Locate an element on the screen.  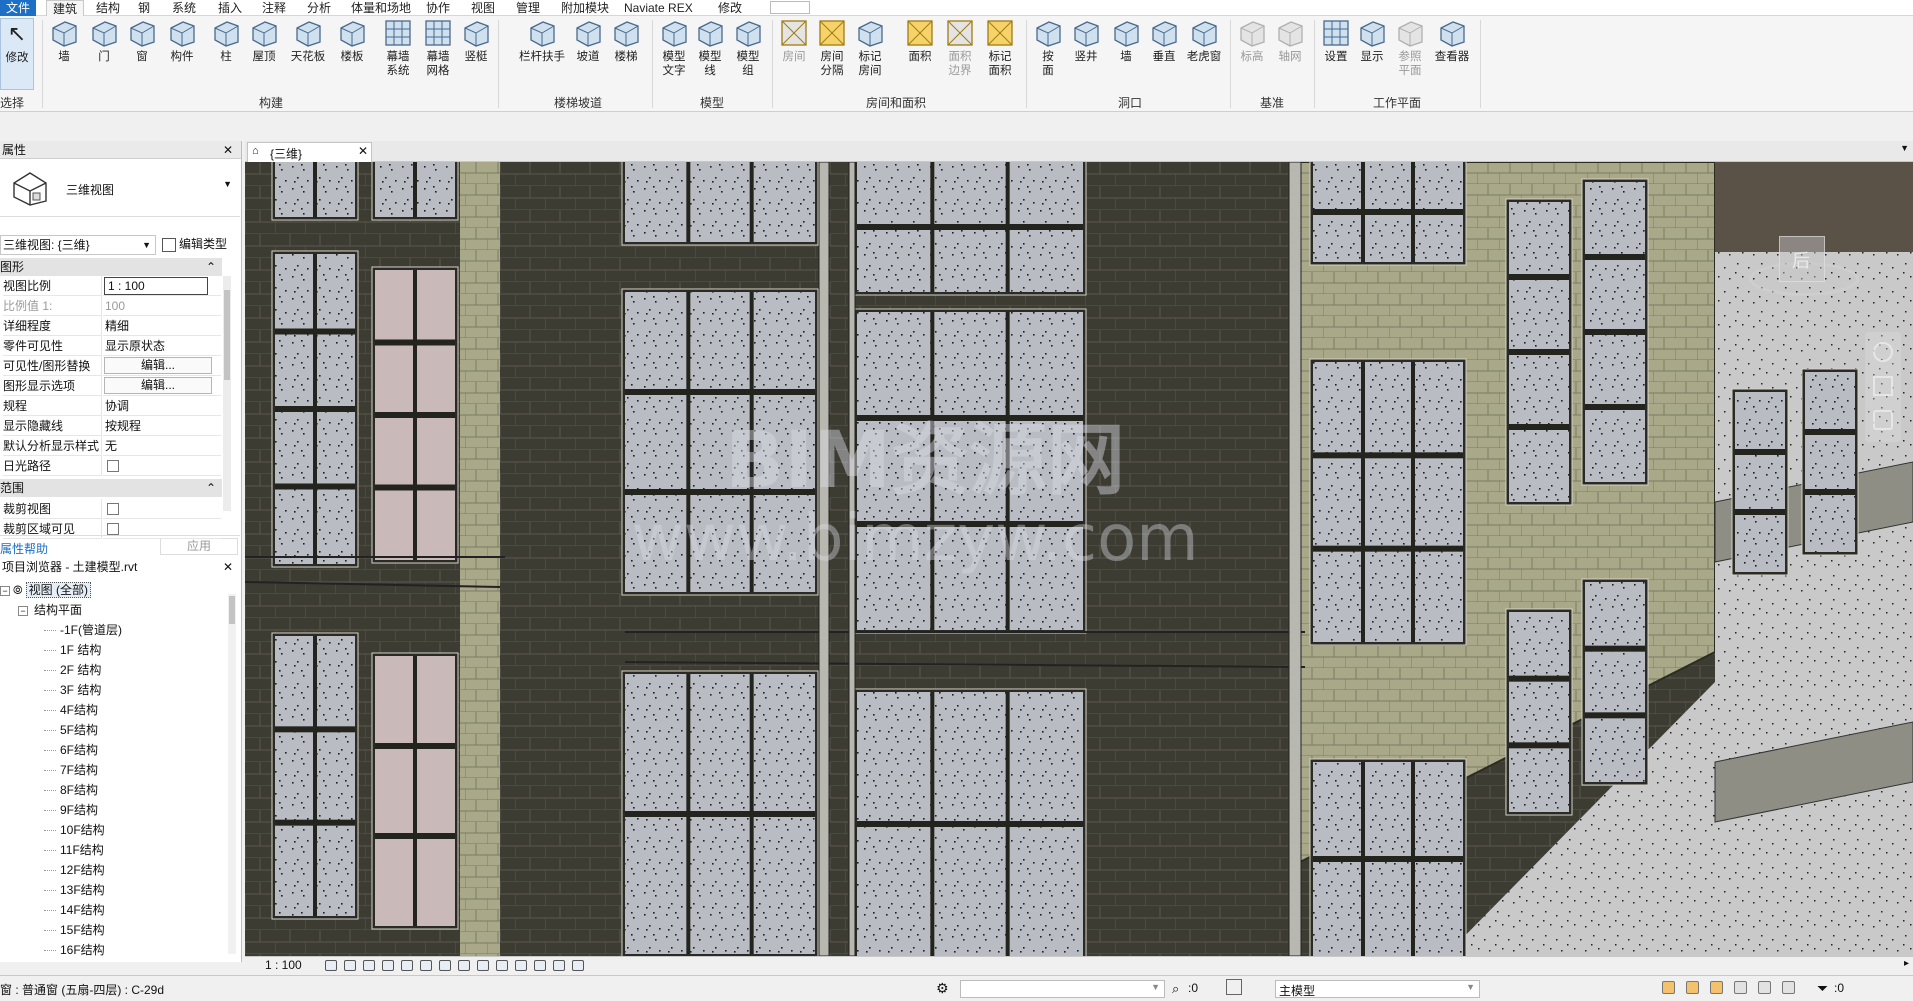
worksharing-icon: ⚙ is located at coordinates (942, 988).